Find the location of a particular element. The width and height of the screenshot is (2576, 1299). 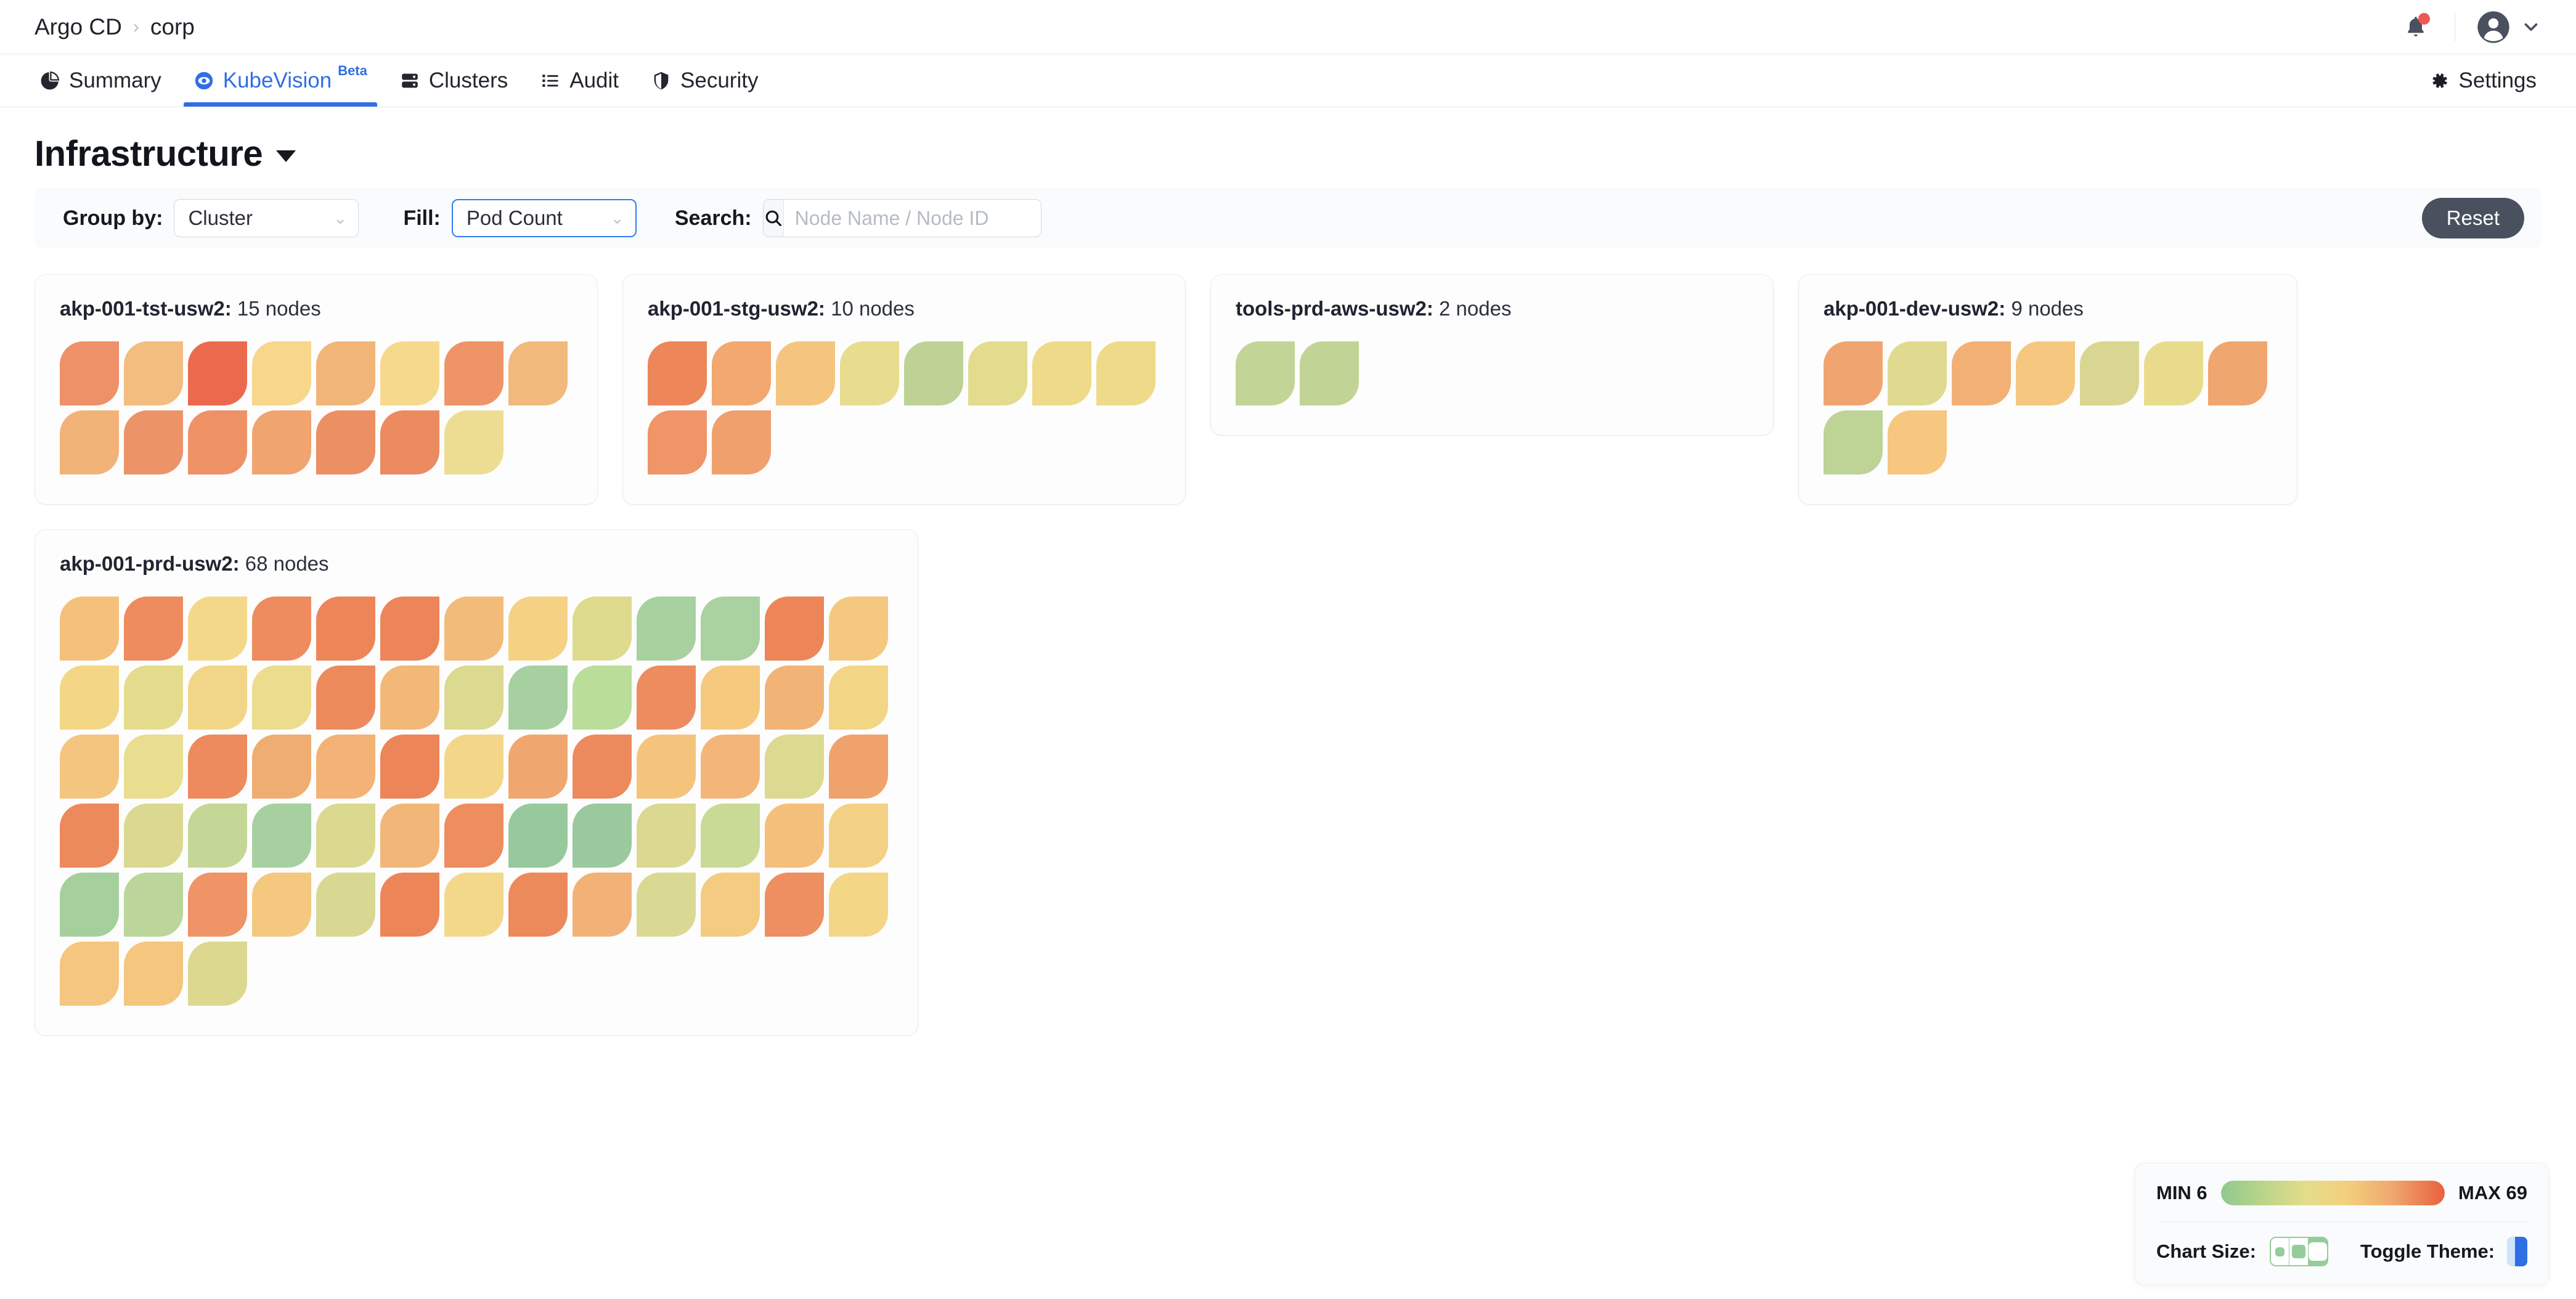

chart-size-selector is located at coordinates (2298, 1251).